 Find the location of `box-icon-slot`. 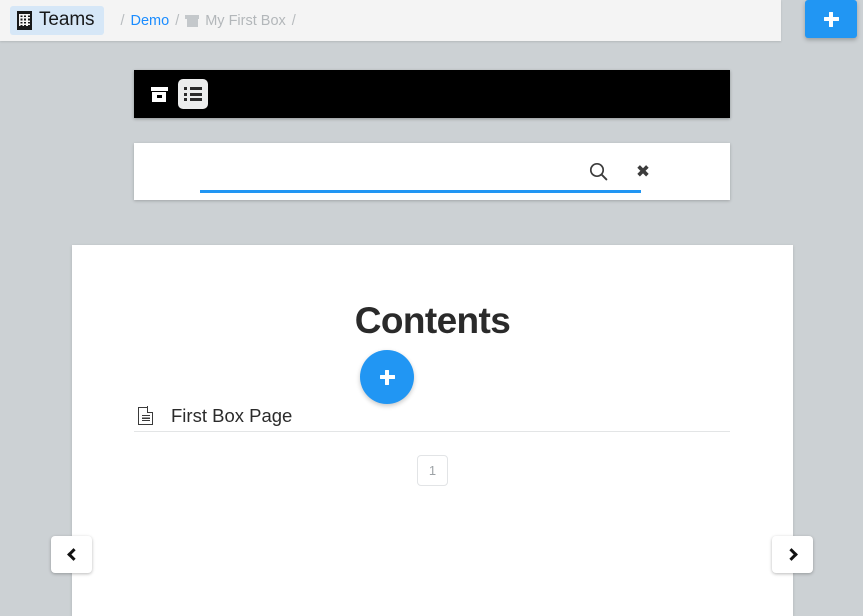

box-icon-slot is located at coordinates (159, 96).